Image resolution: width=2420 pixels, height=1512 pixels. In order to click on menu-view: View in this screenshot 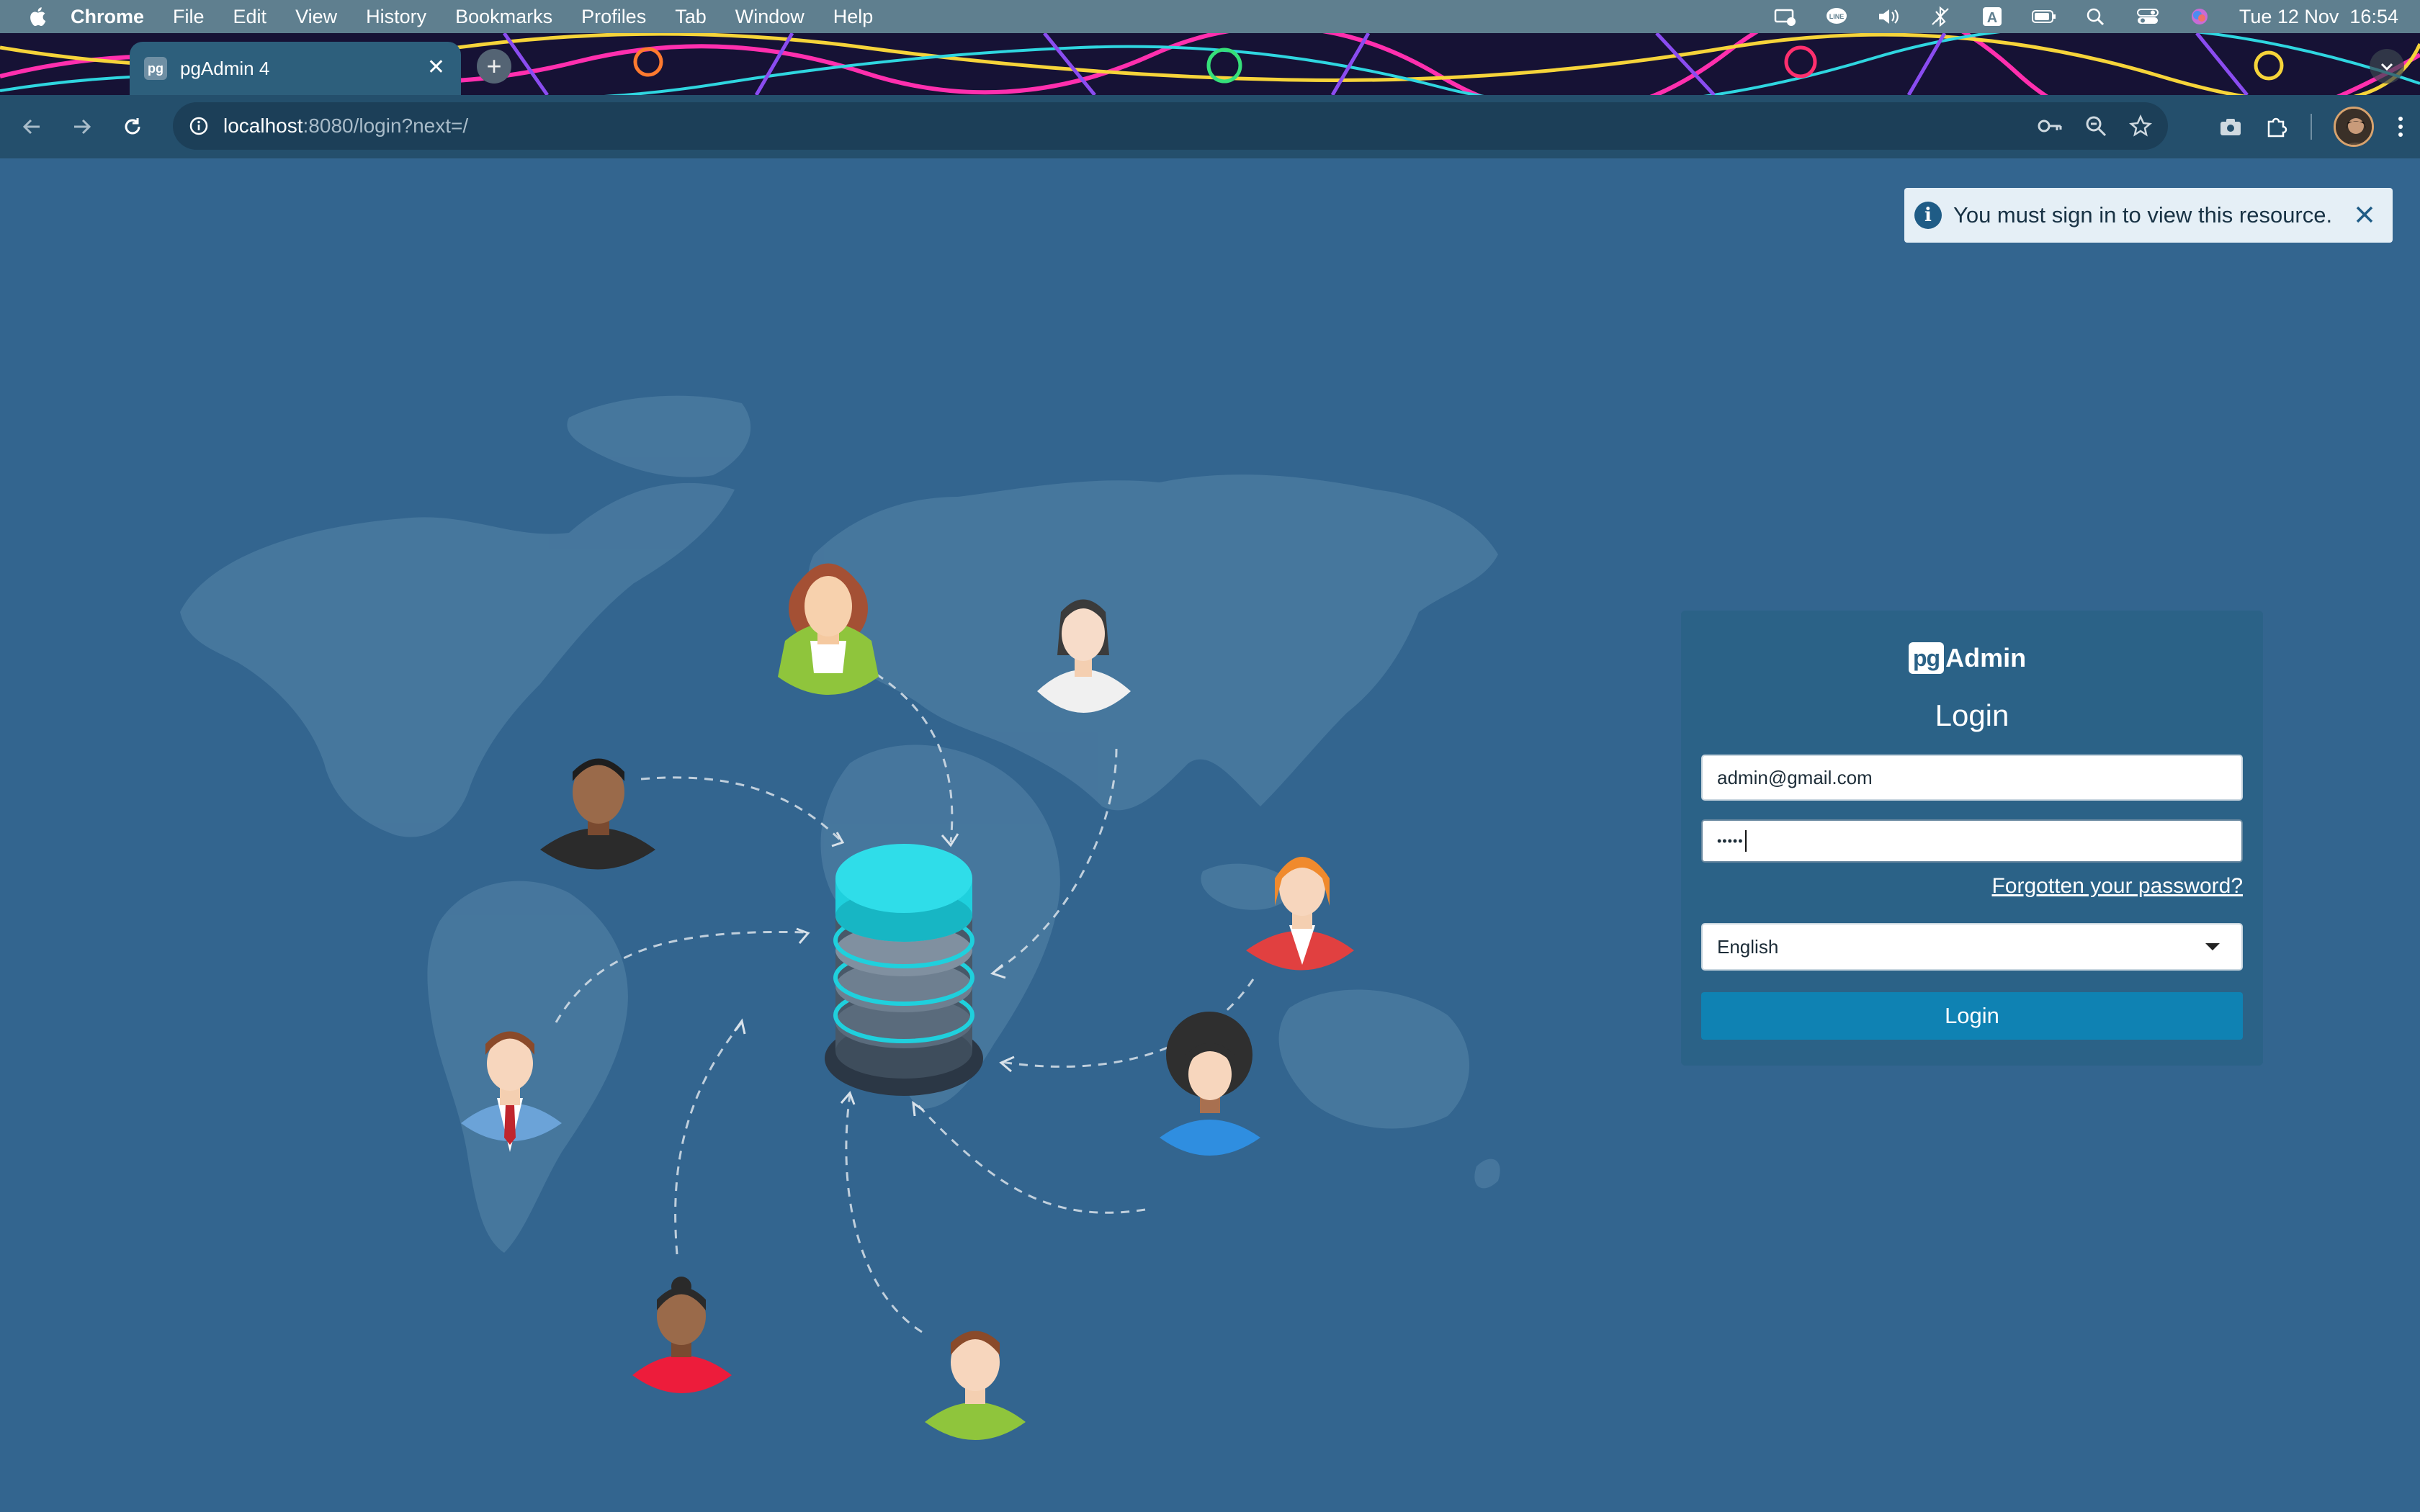, I will do `click(316, 17)`.